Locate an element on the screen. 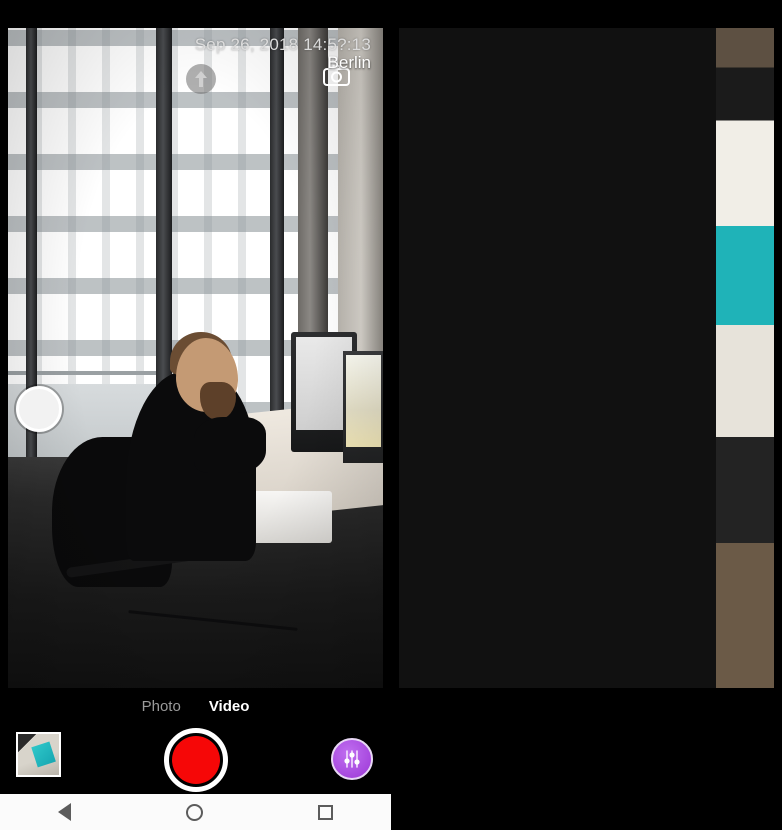  timestamp-watermark: Sep 26, 2018 14:5?:13 Berlin is located at coordinates (283, 54).